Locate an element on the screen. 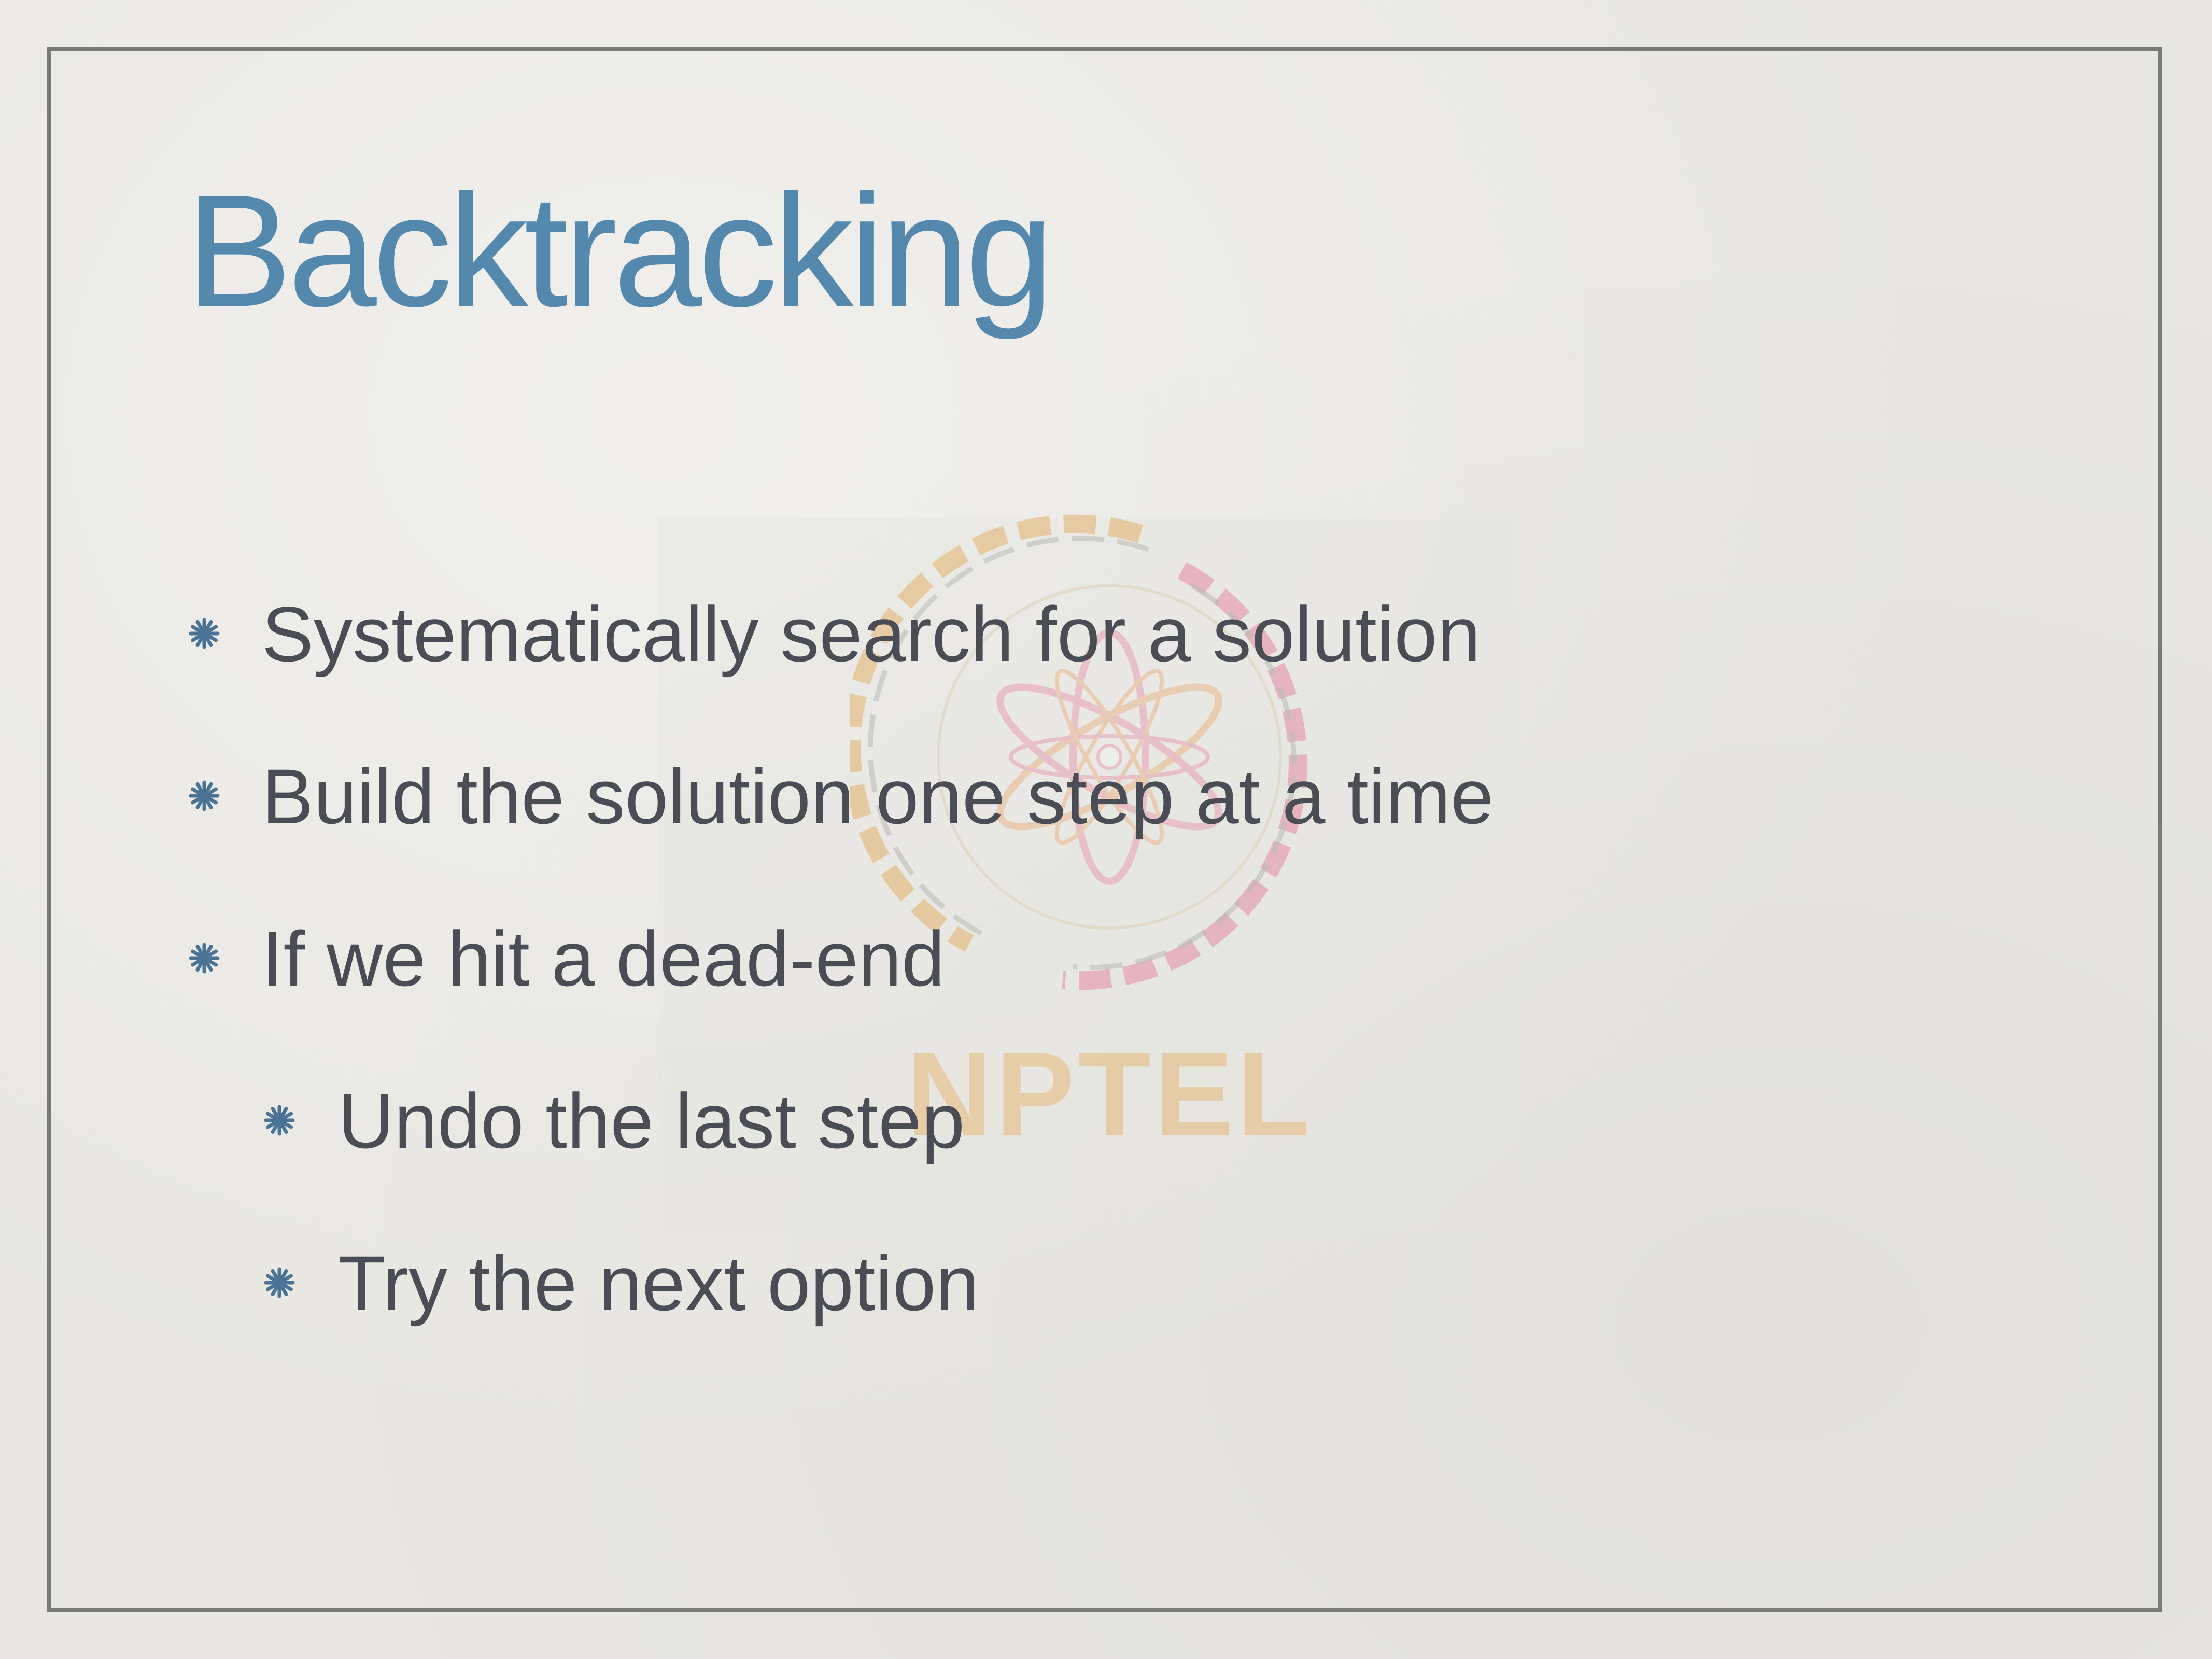 The image size is (2212, 1659). slide-title: Backtracking is located at coordinates (620, 251).